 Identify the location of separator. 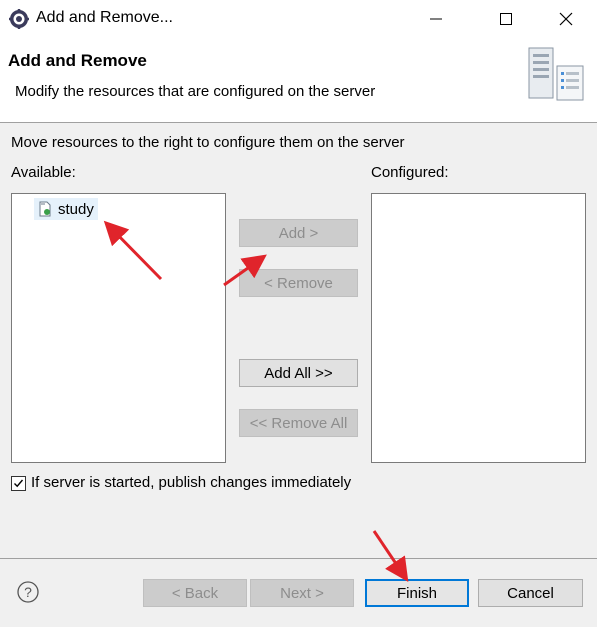
(298, 558).